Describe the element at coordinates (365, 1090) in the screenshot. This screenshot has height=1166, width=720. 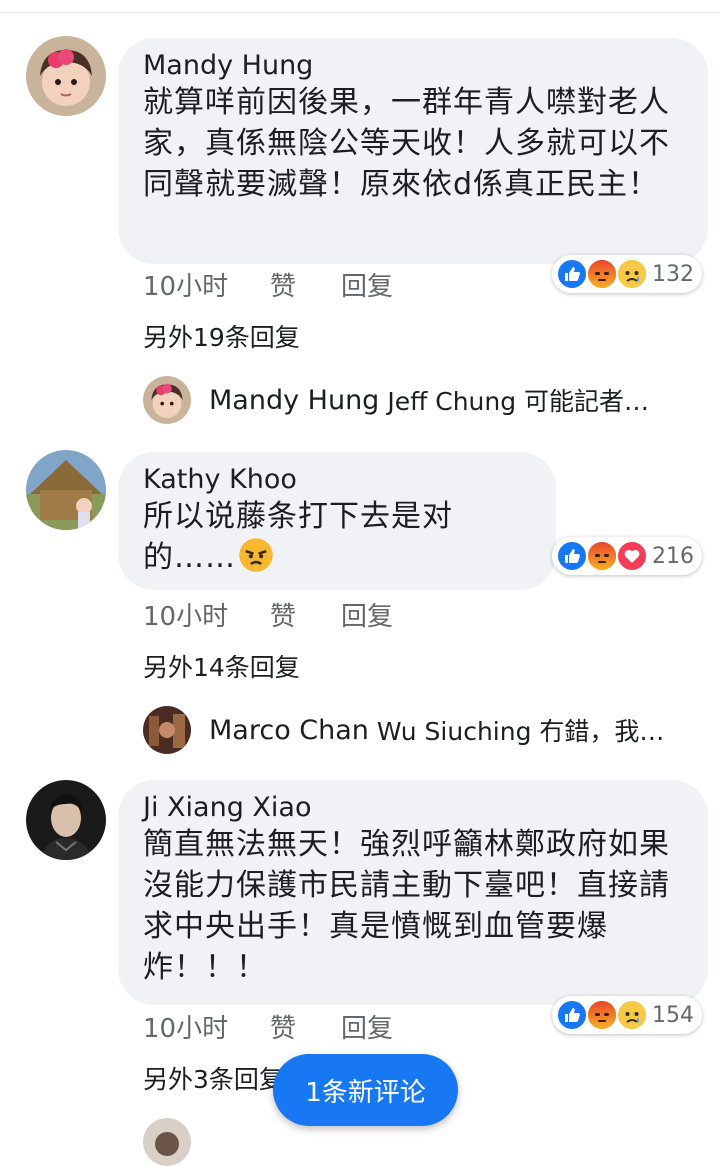
I see `new-comment-button: 1条新评论` at that location.